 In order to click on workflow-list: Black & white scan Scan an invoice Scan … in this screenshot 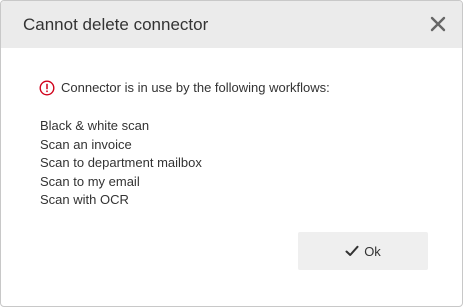, I will do `click(121, 163)`.